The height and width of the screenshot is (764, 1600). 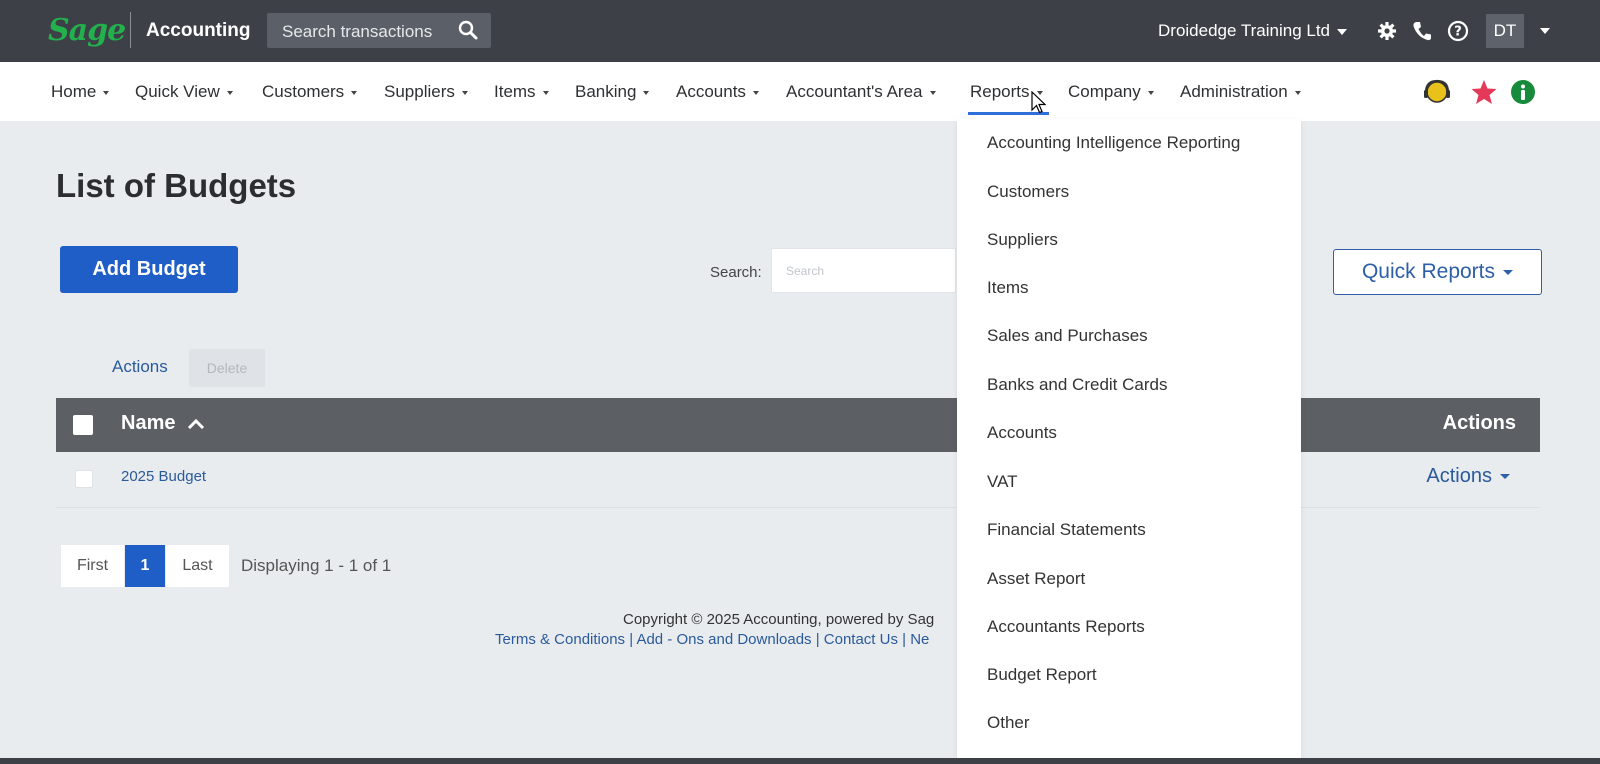 What do you see at coordinates (84, 479) in the screenshot?
I see `row-checkbox` at bounding box center [84, 479].